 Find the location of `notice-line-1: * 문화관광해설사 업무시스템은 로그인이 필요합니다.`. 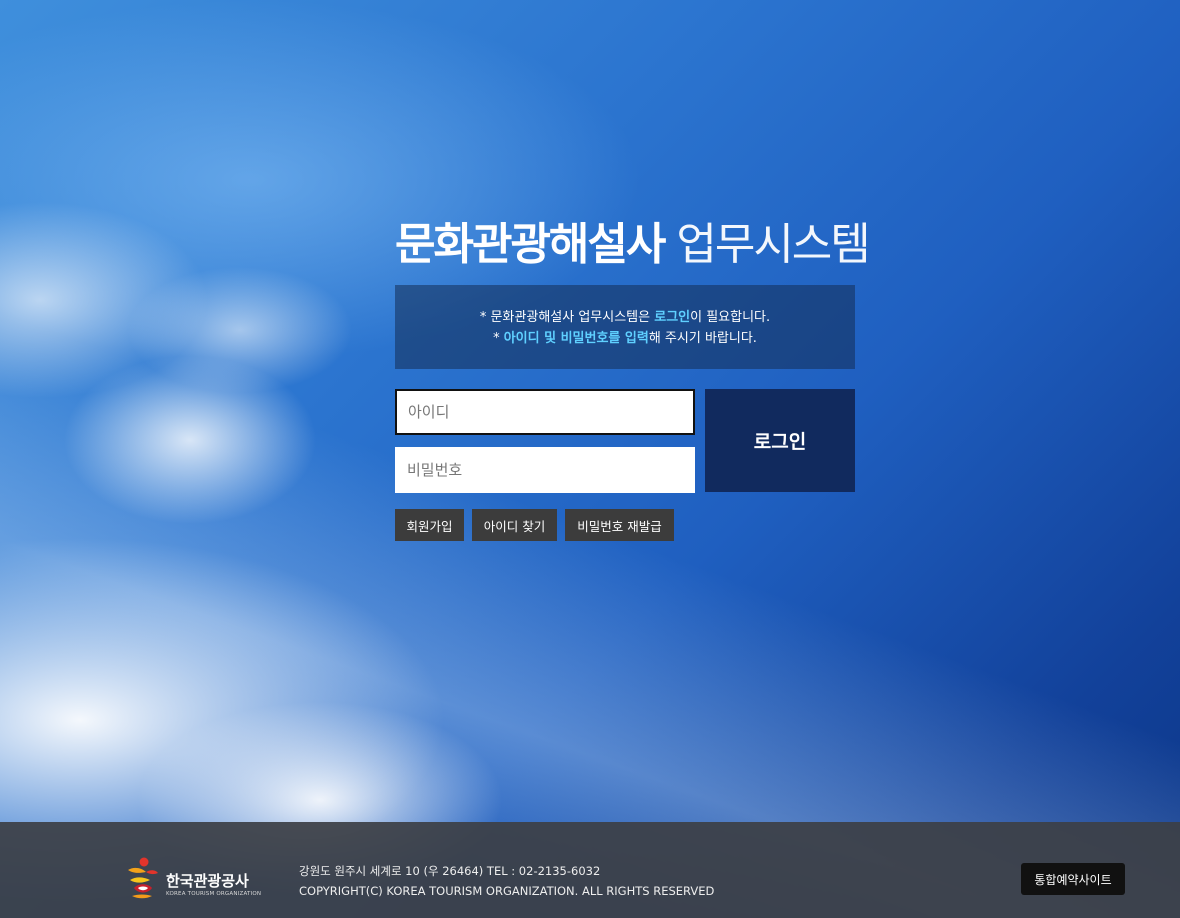

notice-line-1: * 문화관광해설사 업무시스템은 로그인이 필요합니다. is located at coordinates (625, 317).